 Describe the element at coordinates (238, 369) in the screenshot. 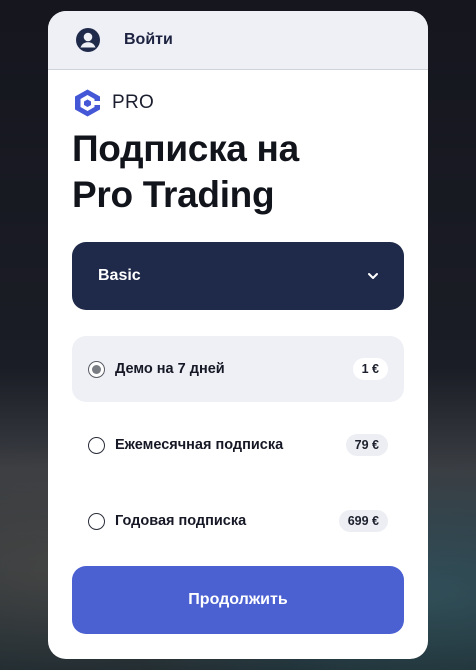

I see `option-demo: Демо на 7 дней 1 €` at that location.